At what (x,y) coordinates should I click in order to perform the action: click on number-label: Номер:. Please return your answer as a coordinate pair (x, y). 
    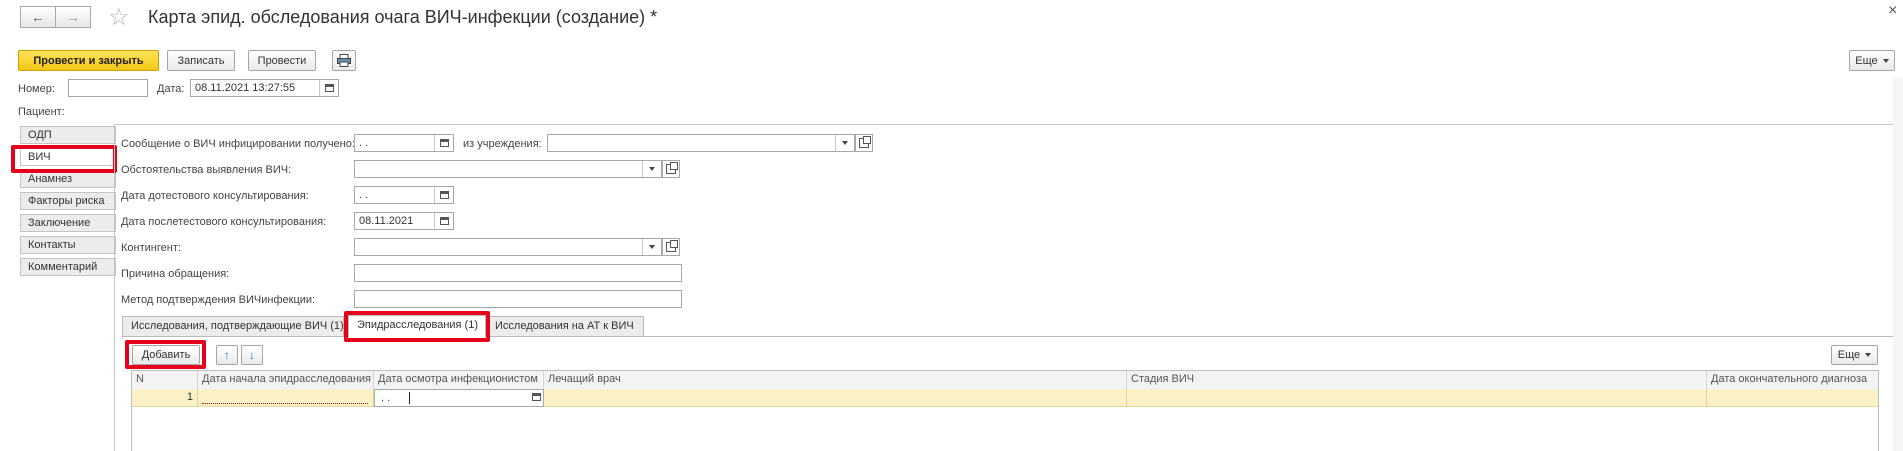
    Looking at the image, I should click on (36, 89).